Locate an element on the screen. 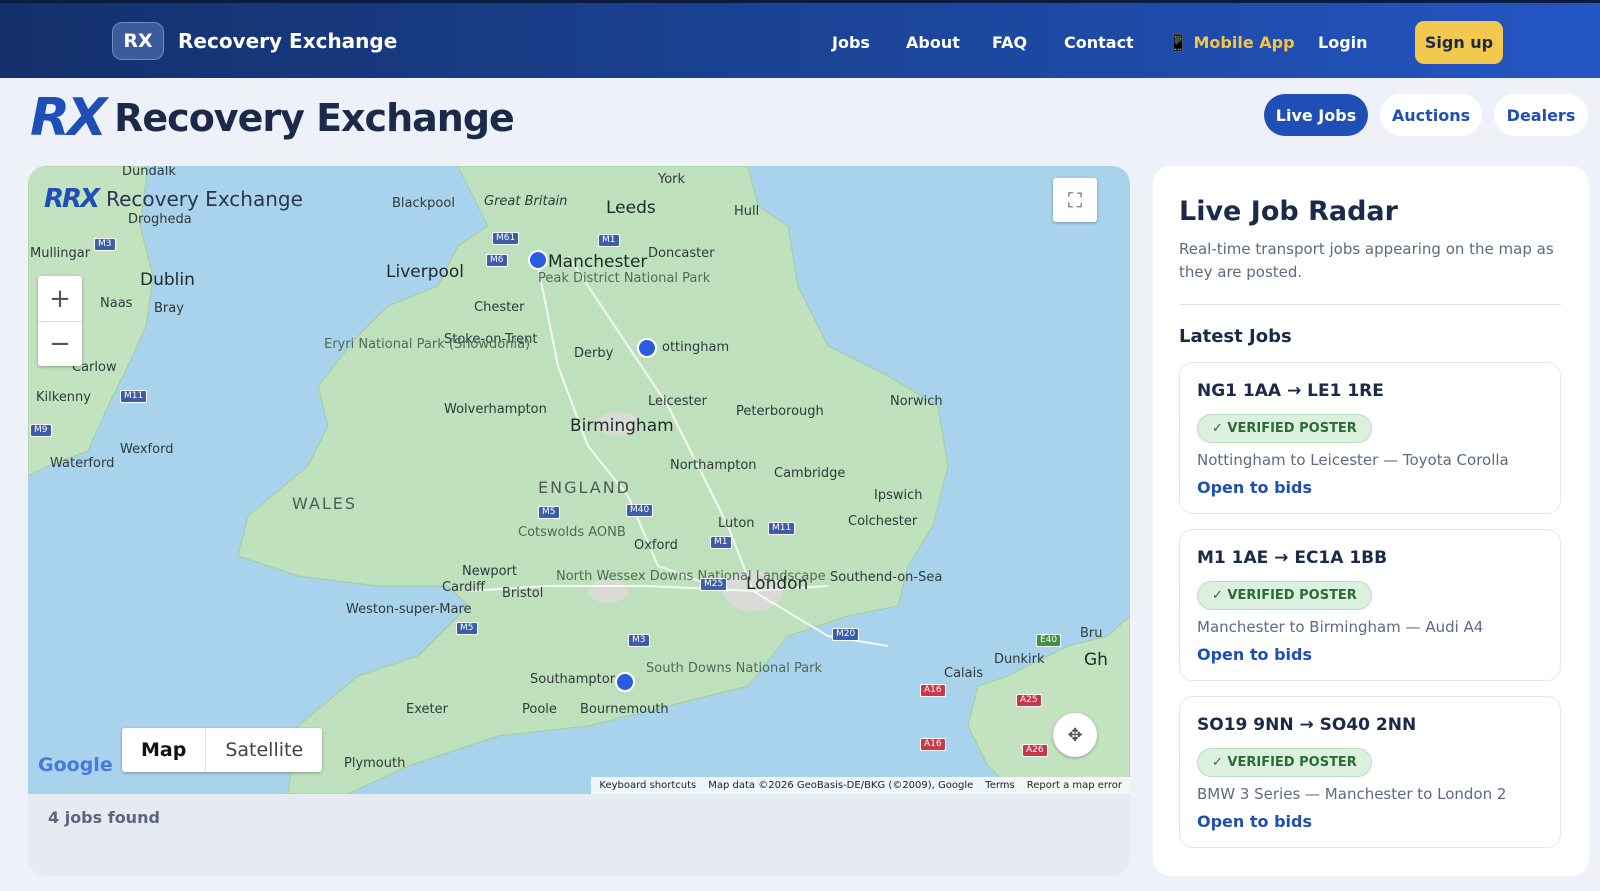  map-label: London is located at coordinates (777, 584).